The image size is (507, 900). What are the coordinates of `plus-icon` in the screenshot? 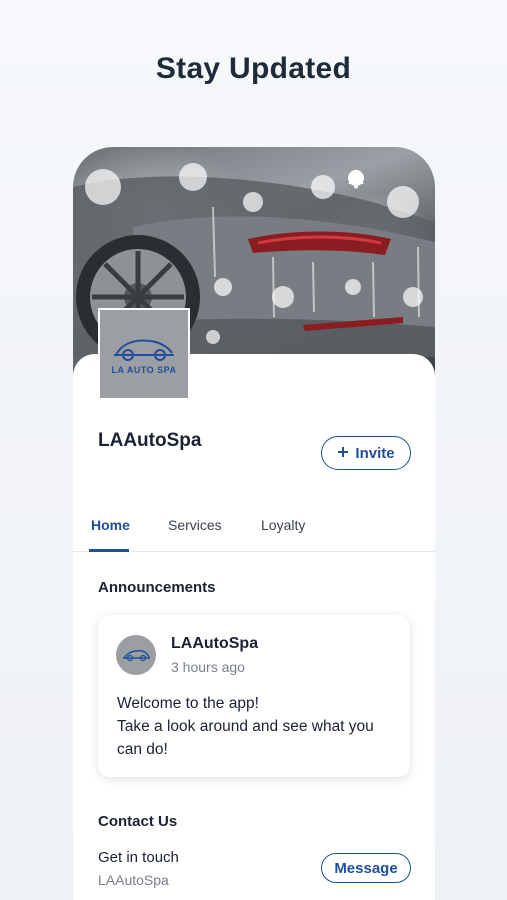 It's located at (343, 453).